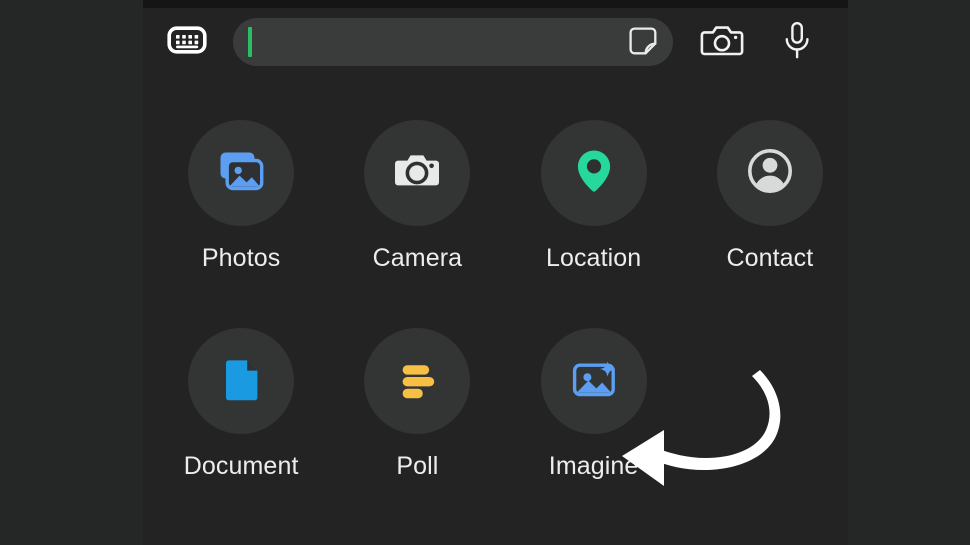  I want to click on attachment-item-photos: Photos, so click(241, 224).